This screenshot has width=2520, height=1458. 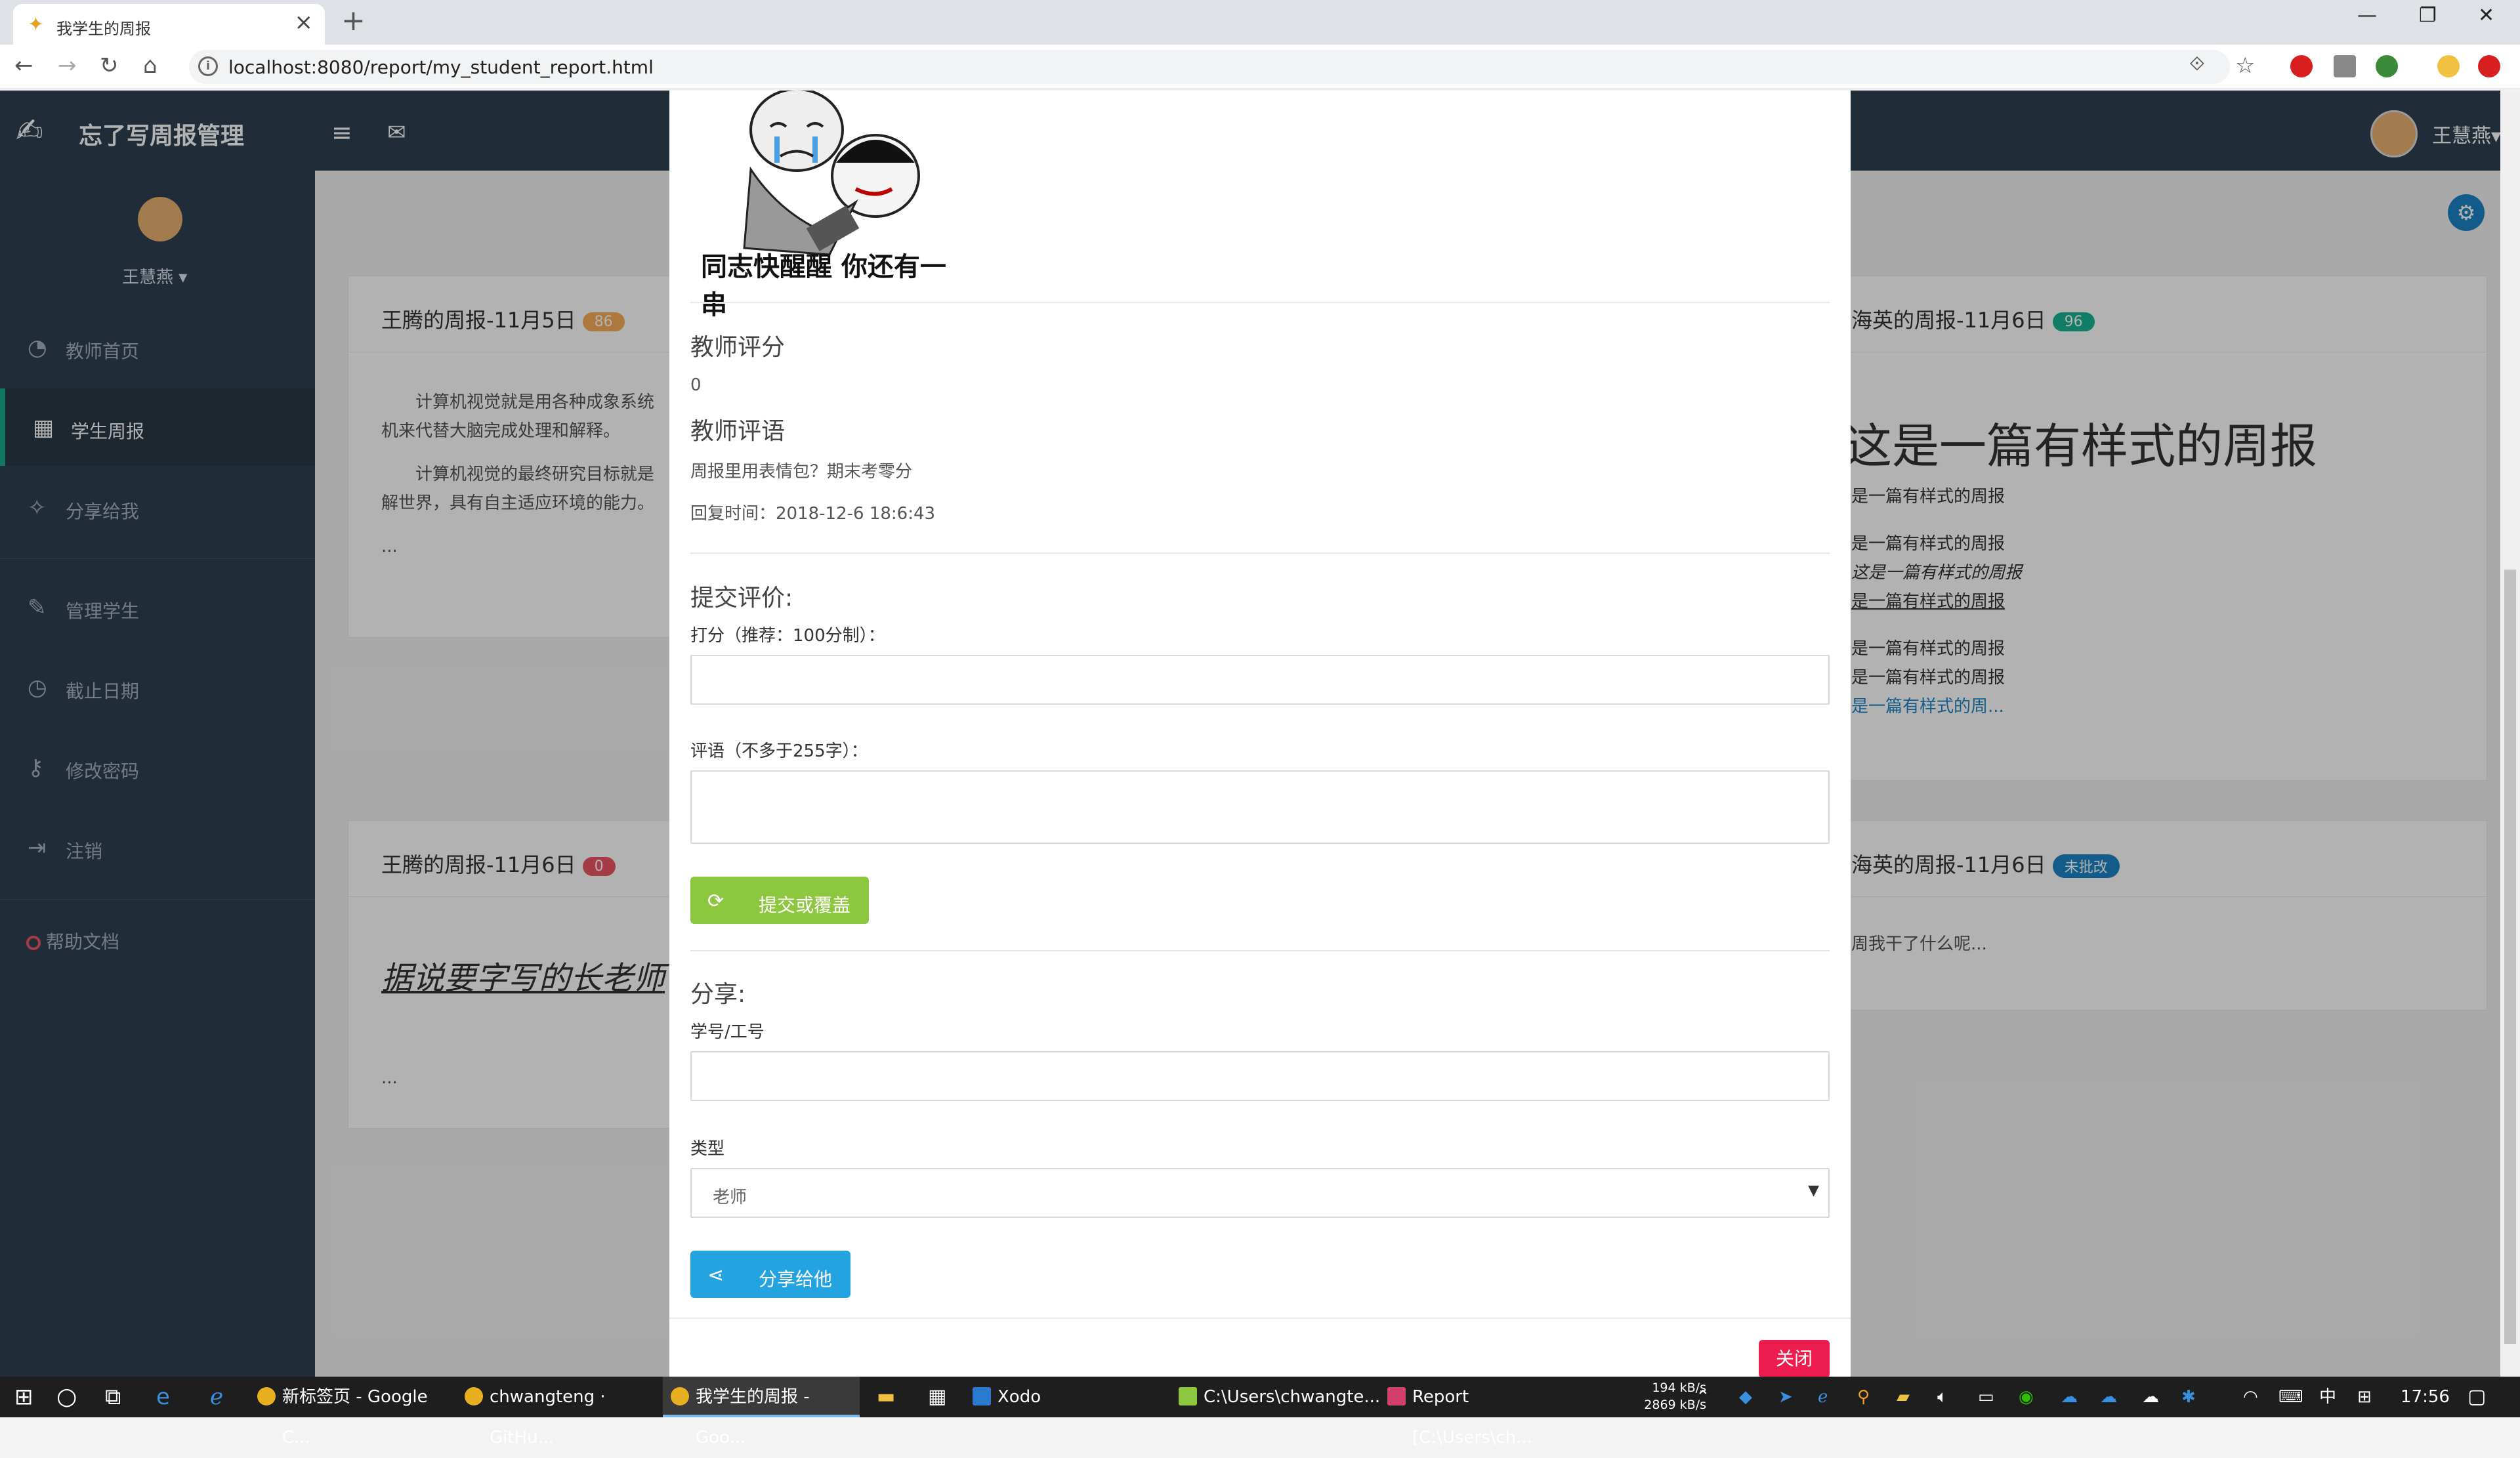 I want to click on score-input, so click(x=1260, y=680).